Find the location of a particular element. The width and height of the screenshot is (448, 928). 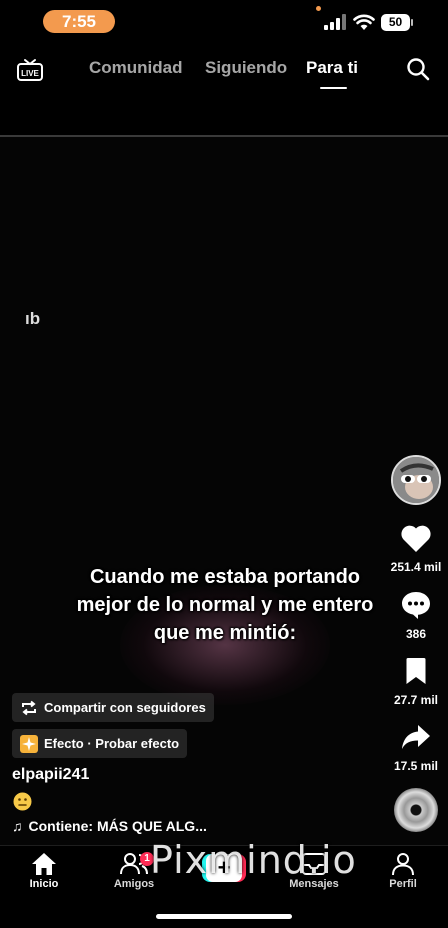

bookmark-icon is located at coordinates (416, 671).